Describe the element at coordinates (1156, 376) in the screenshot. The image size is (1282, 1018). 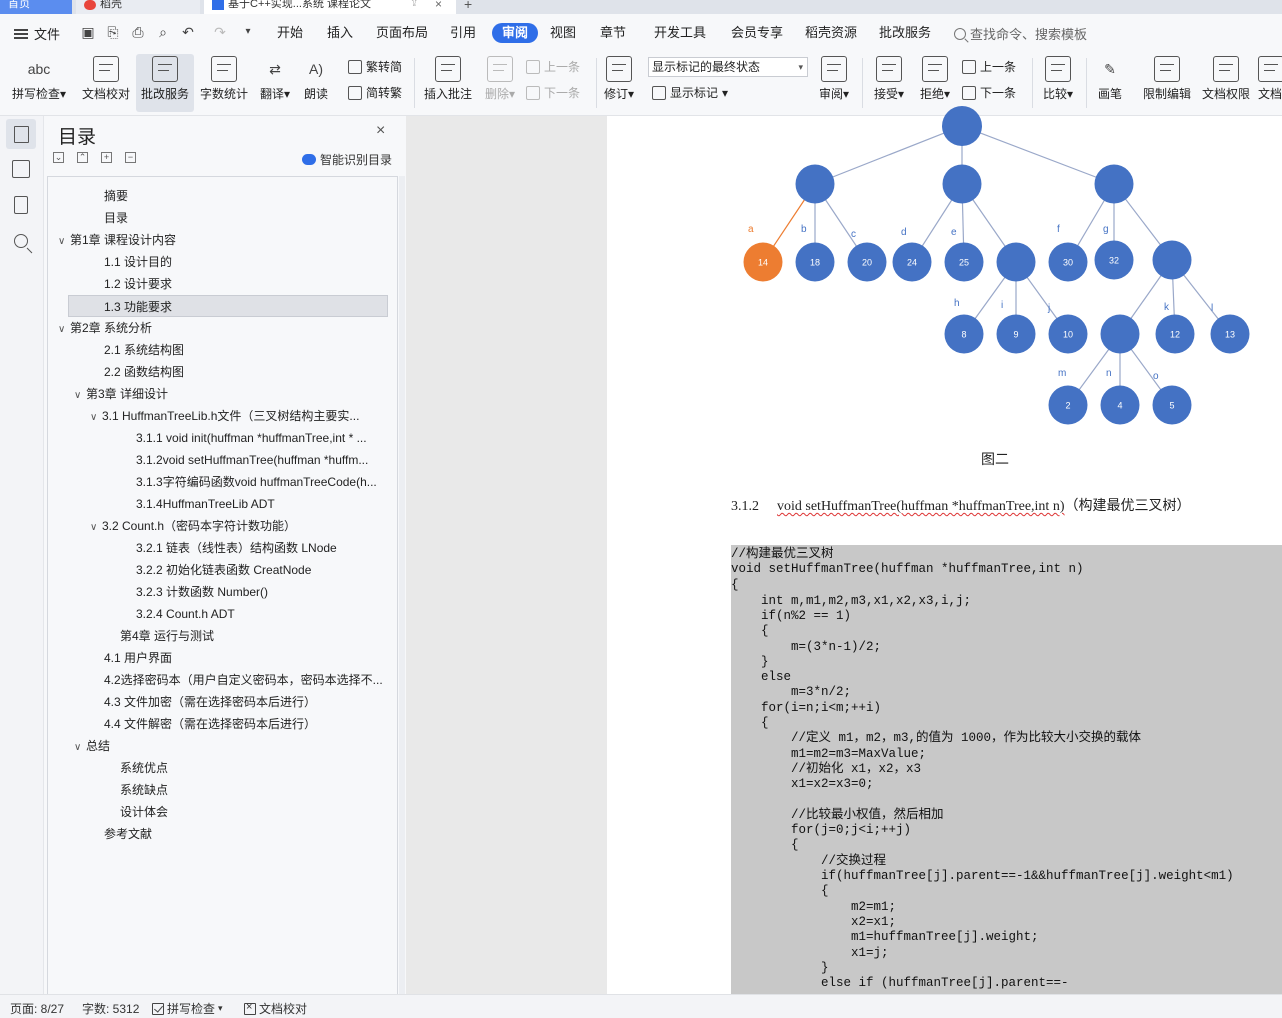
I see `tree-edge-label: o` at that location.